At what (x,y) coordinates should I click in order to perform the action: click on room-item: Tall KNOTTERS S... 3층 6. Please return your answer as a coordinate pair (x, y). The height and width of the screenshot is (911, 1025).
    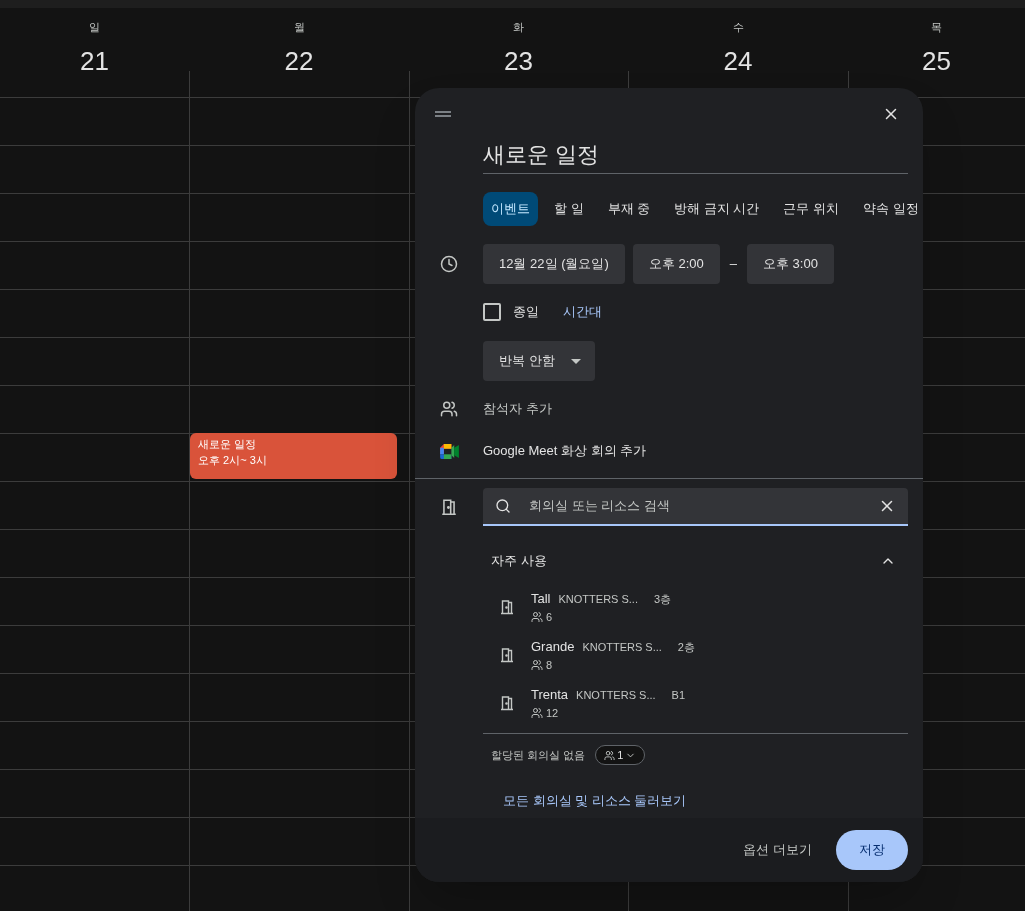
    Looking at the image, I should click on (695, 607).